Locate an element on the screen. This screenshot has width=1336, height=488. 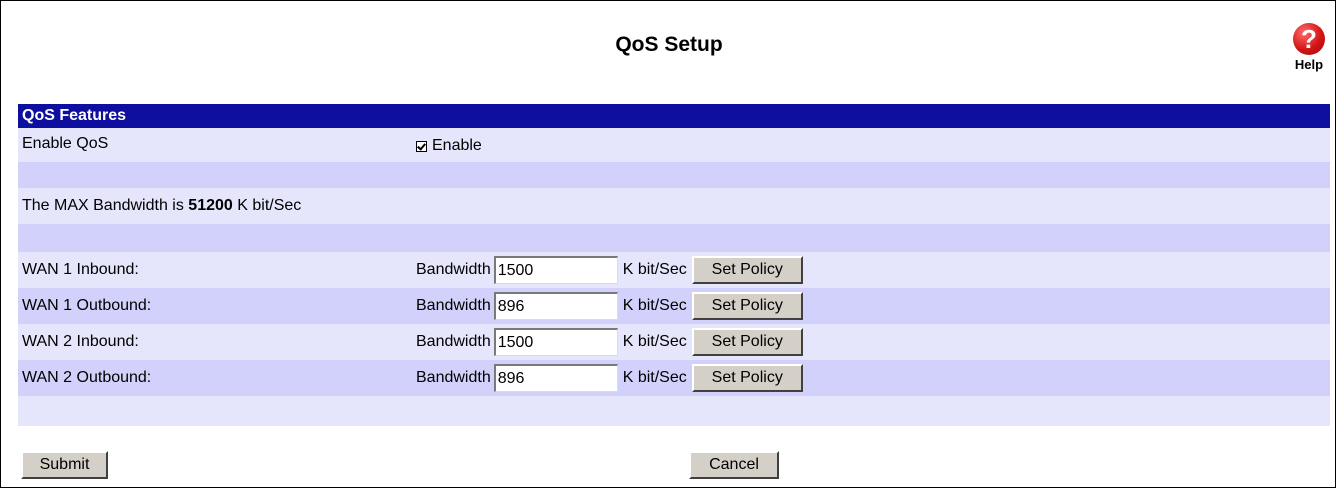
help-link: ? Help is located at coordinates (1309, 47).